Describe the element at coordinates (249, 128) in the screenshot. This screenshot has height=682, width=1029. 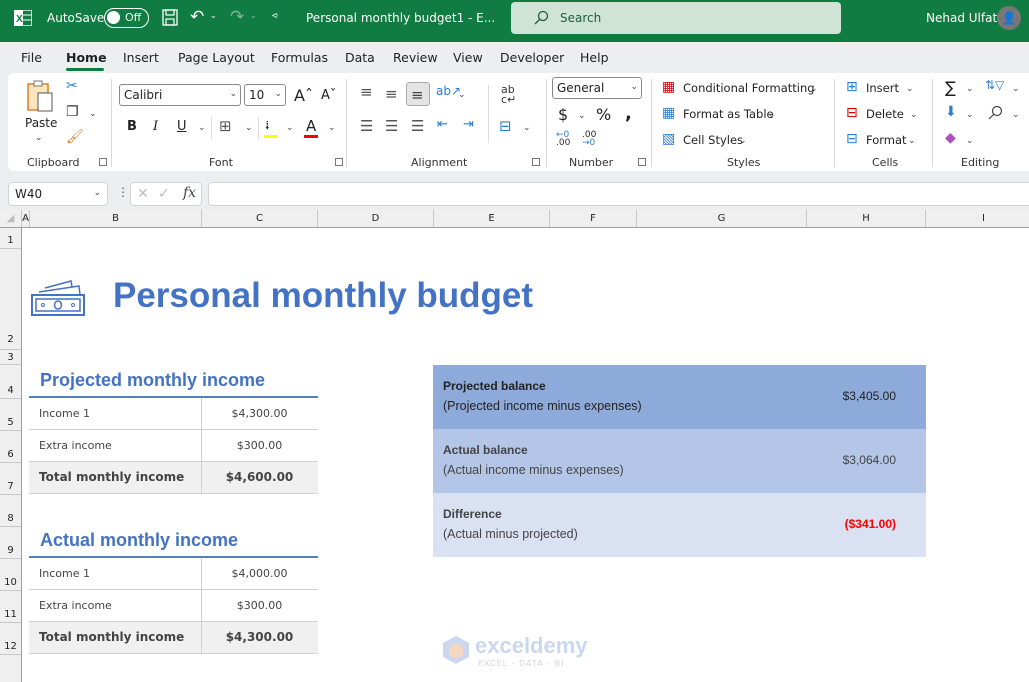
I see `borders-dropdown-icon: ⌄` at that location.